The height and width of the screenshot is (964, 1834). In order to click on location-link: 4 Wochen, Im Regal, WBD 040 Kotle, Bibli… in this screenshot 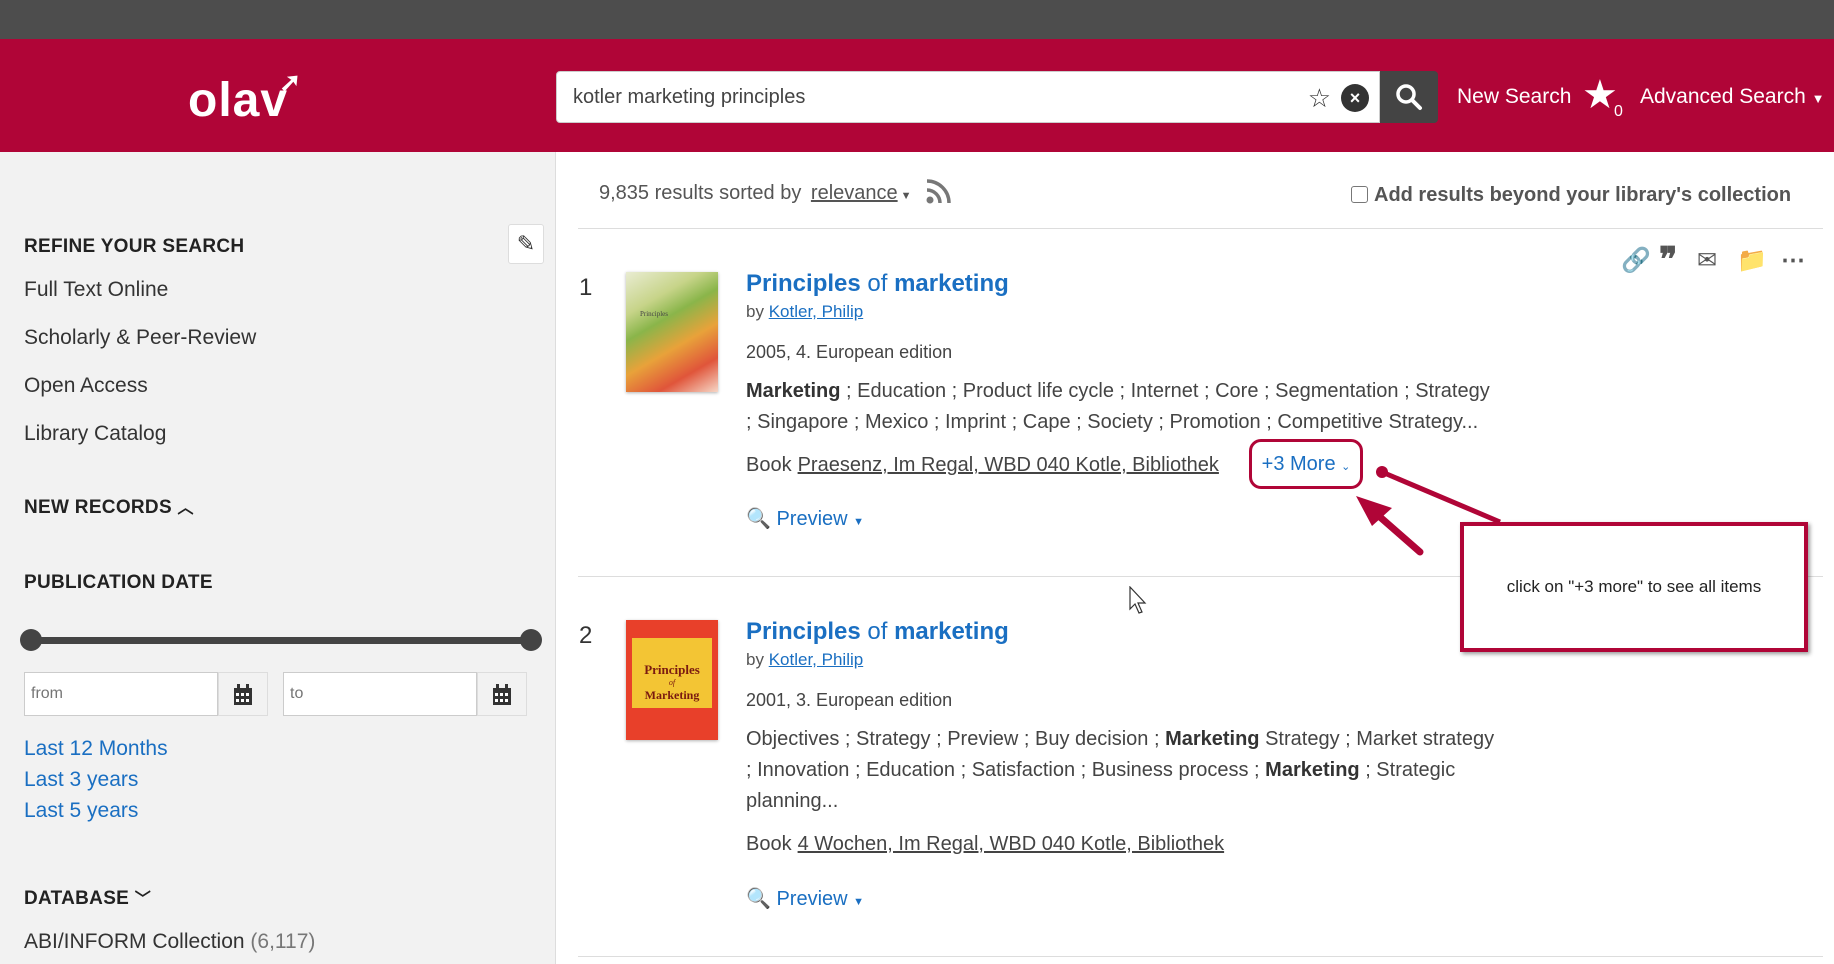, I will do `click(1011, 844)`.